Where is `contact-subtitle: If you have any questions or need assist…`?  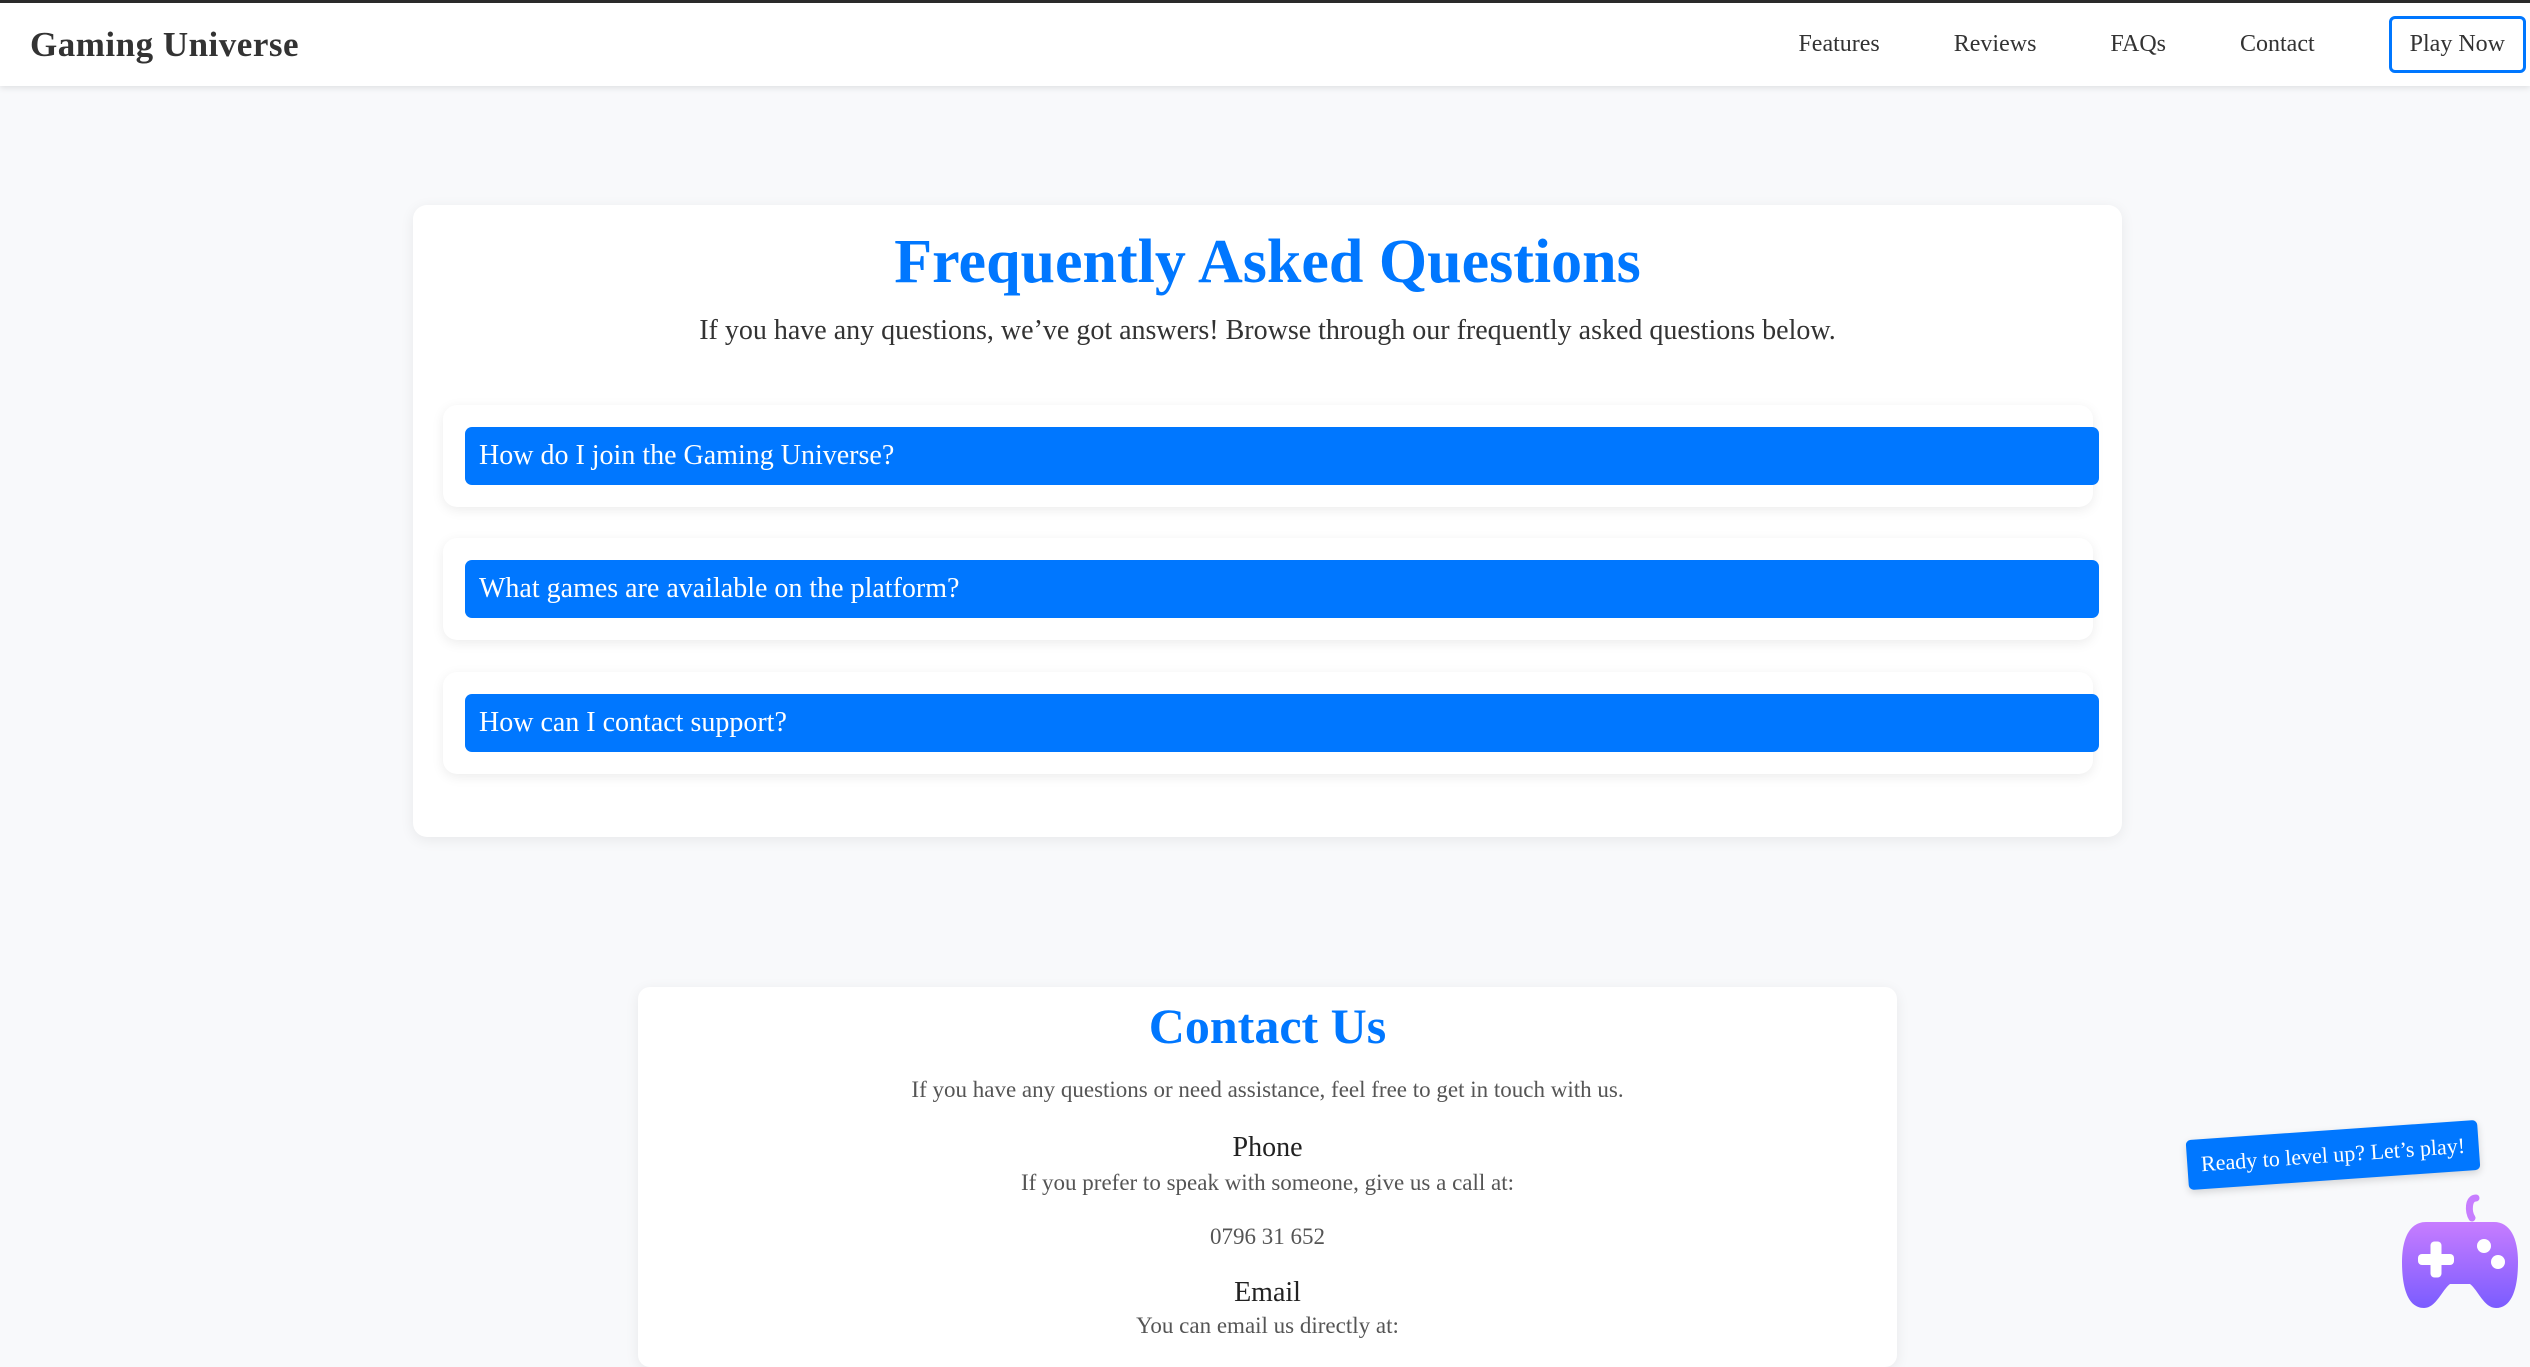 contact-subtitle: If you have any questions or need assist… is located at coordinates (1267, 1089).